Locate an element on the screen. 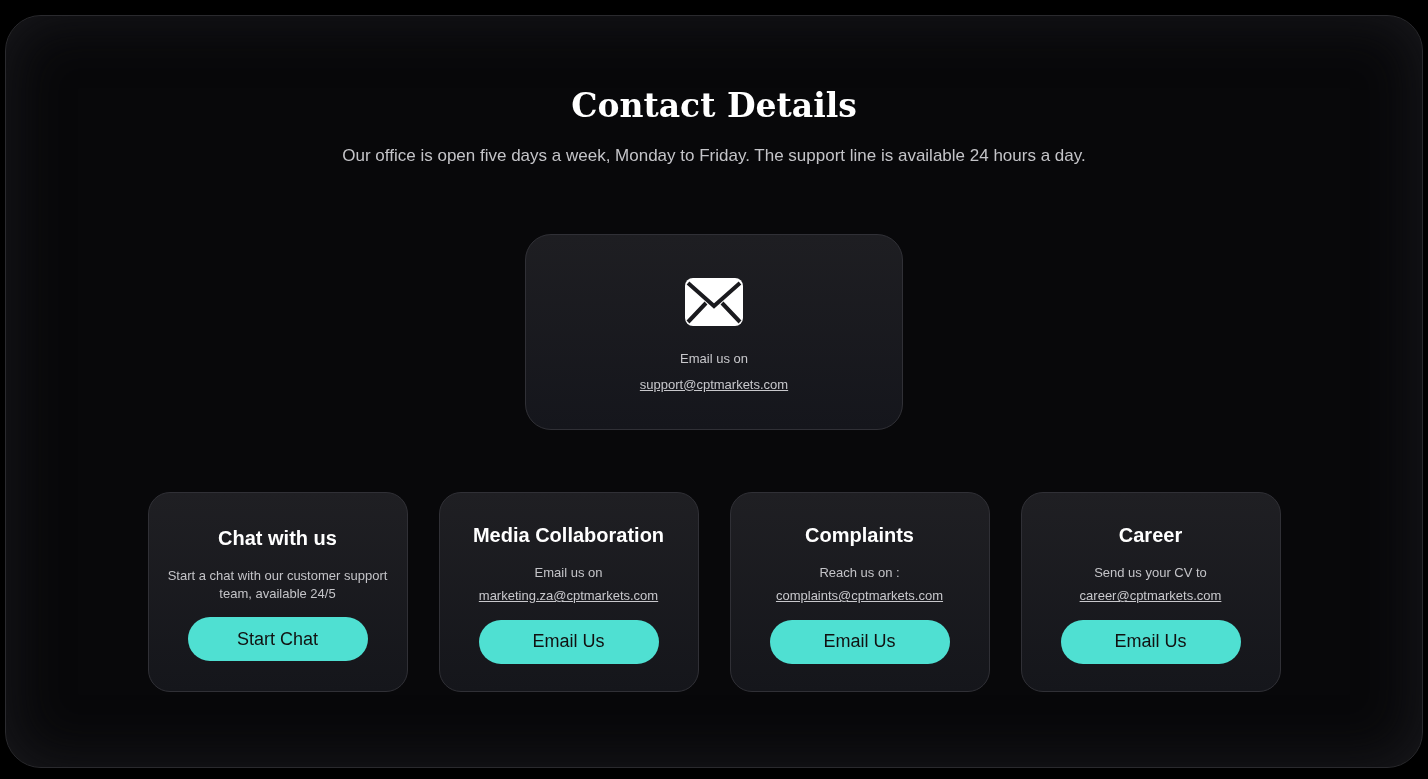  card-text: Reach us on : is located at coordinates (859, 573).